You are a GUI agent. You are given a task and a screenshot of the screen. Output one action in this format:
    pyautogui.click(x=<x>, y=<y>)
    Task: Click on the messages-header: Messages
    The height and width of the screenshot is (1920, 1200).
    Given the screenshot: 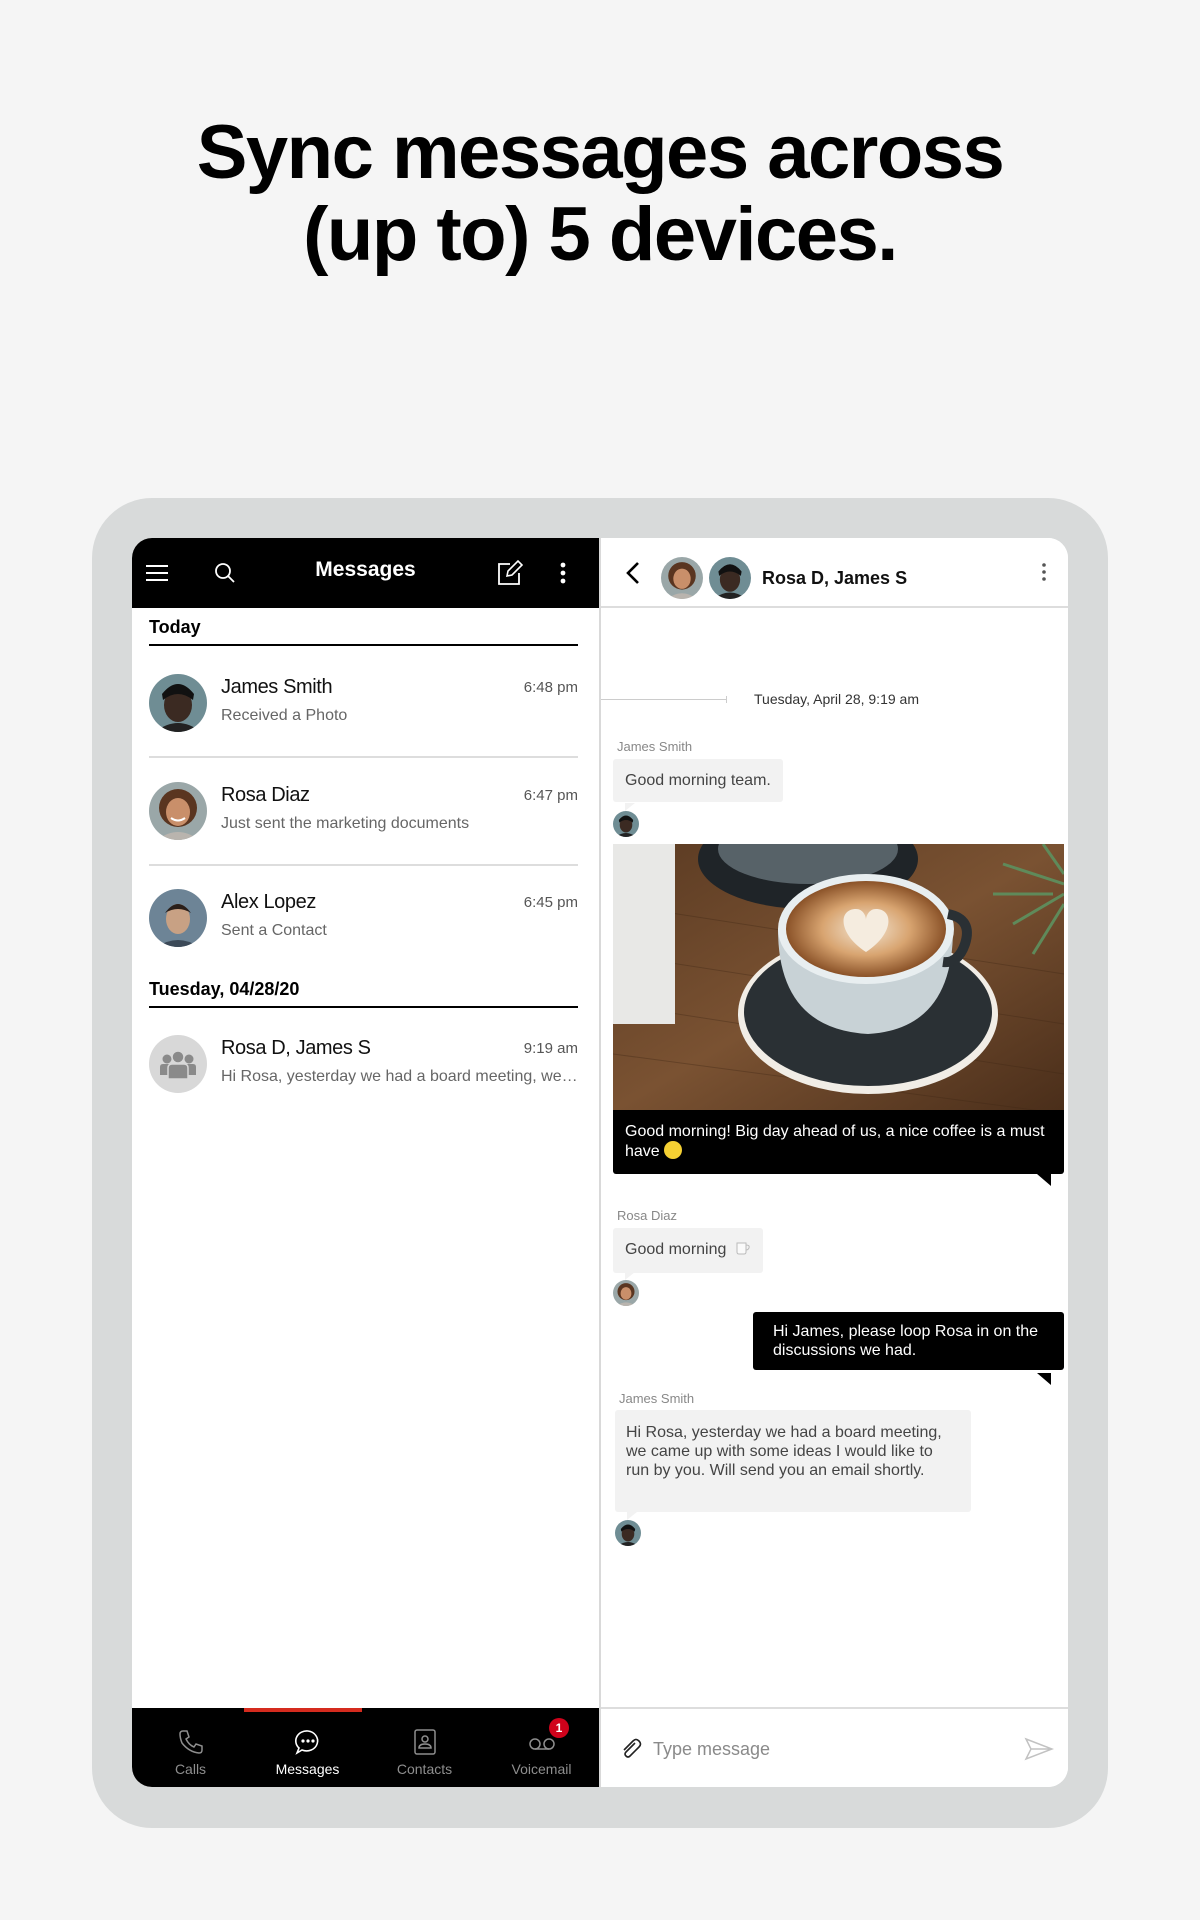 What is the action you would take?
    pyautogui.click(x=365, y=573)
    